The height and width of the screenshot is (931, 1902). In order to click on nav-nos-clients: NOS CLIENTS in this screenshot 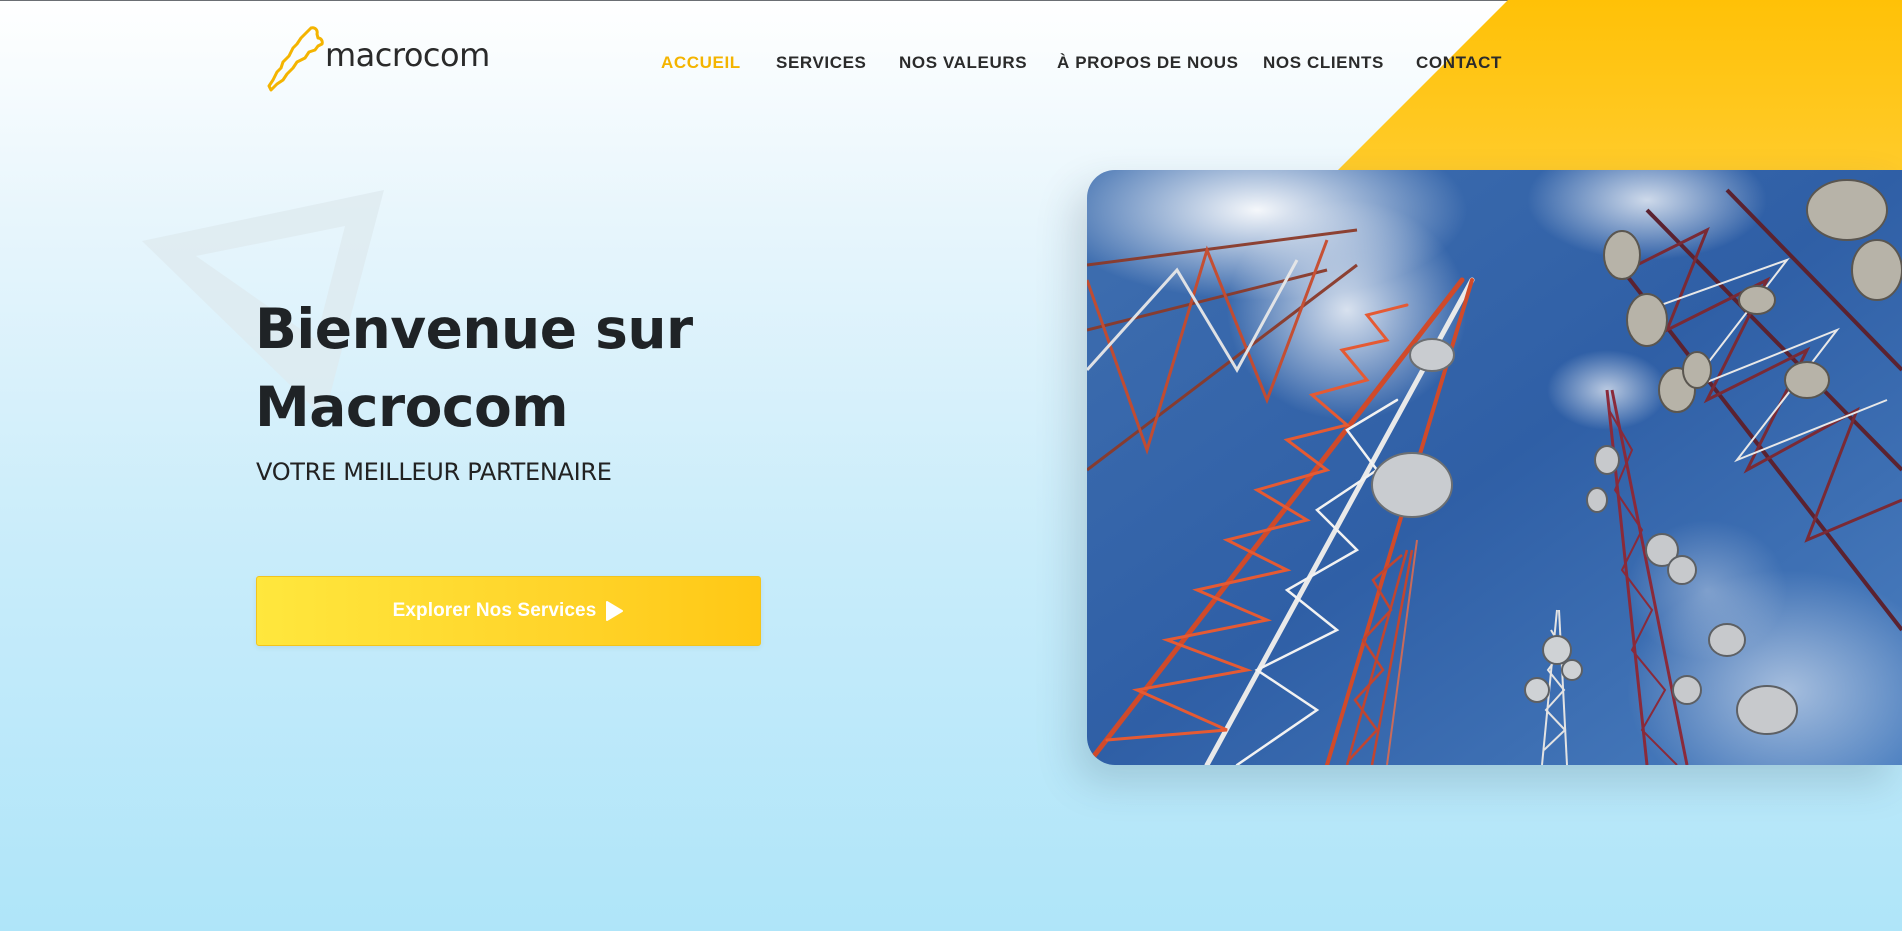, I will do `click(1323, 63)`.